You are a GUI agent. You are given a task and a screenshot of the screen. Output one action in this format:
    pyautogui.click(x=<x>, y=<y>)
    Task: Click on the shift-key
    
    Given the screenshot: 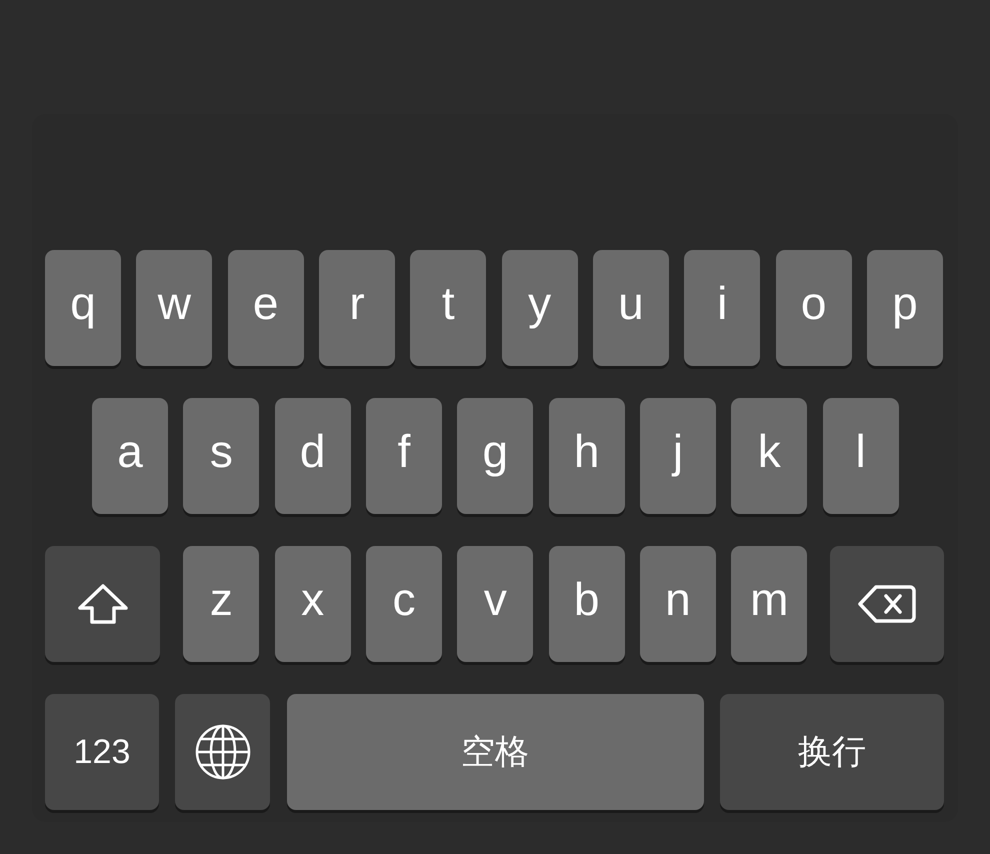 What is the action you would take?
    pyautogui.click(x=102, y=604)
    